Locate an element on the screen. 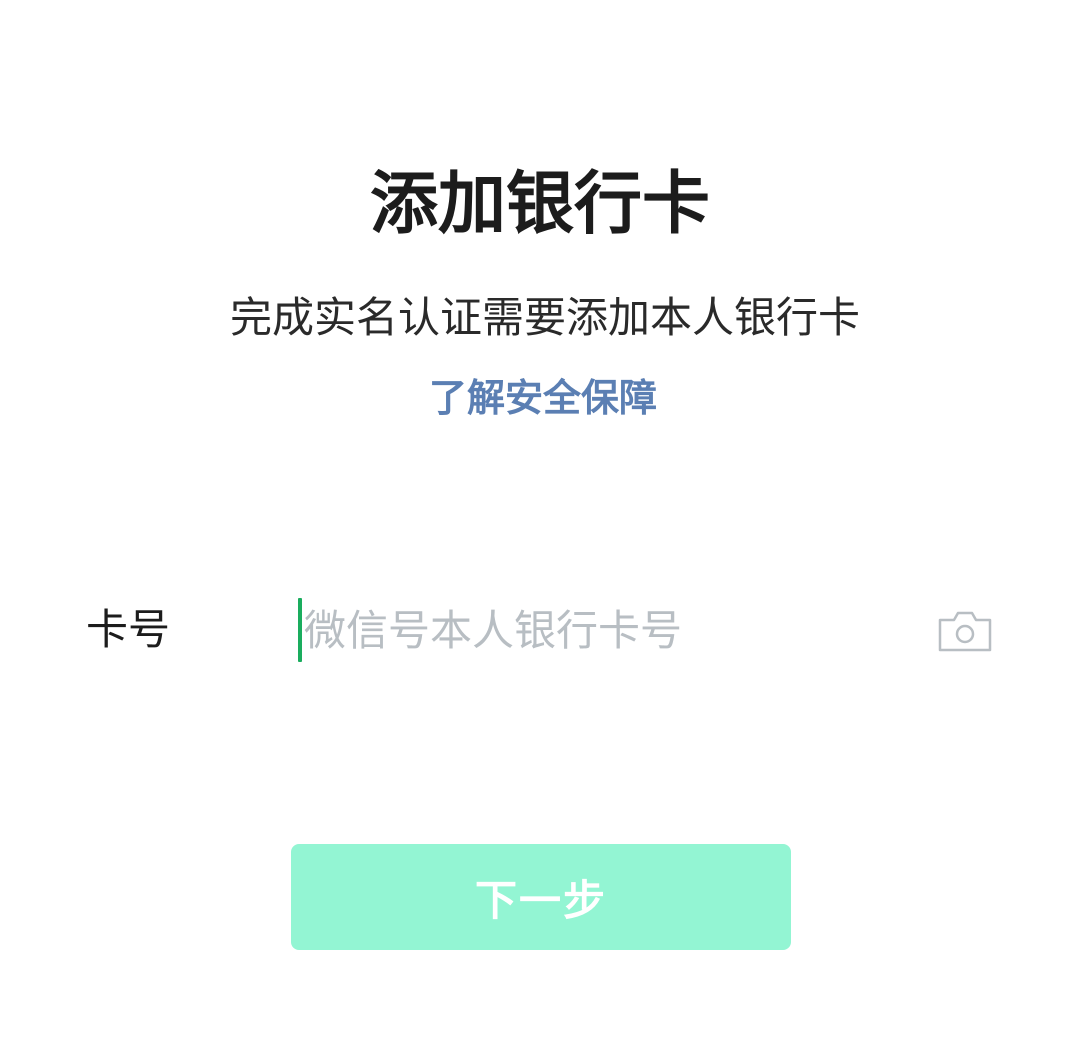 The height and width of the screenshot is (1058, 1080). card-number-row: 卡号 is located at coordinates (540, 630).